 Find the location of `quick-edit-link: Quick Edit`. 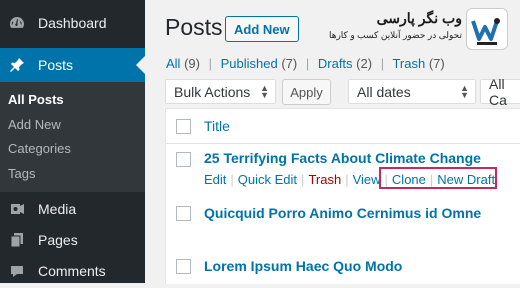

quick-edit-link: Quick Edit is located at coordinates (267, 179).